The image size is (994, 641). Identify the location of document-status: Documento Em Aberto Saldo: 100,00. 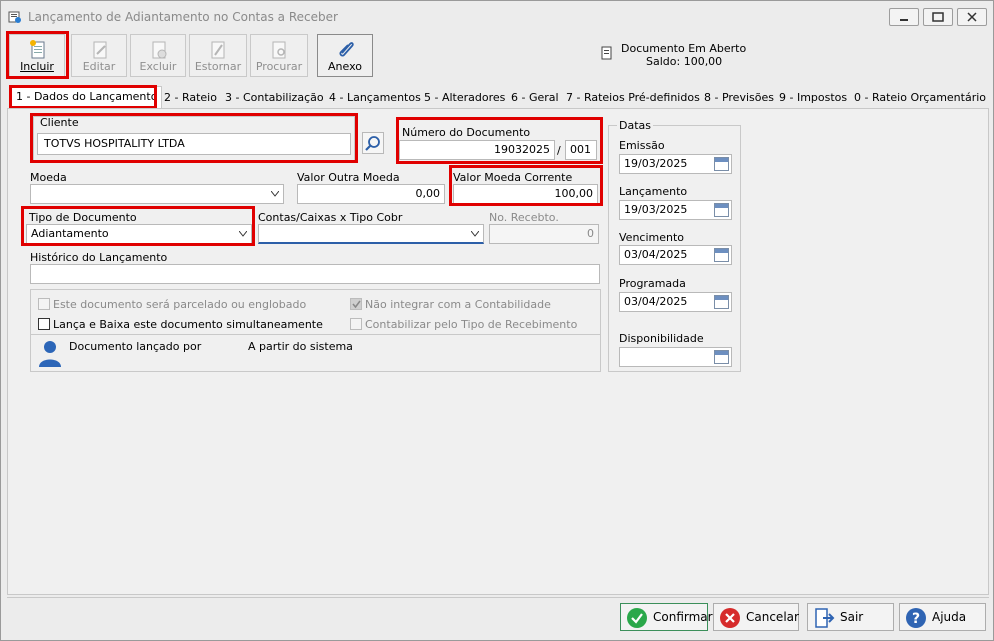
(683, 55).